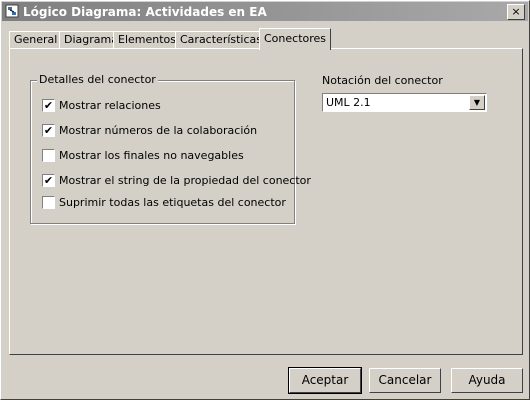 Image resolution: width=530 pixels, height=400 pixels. I want to click on close-button: ×, so click(516, 12).